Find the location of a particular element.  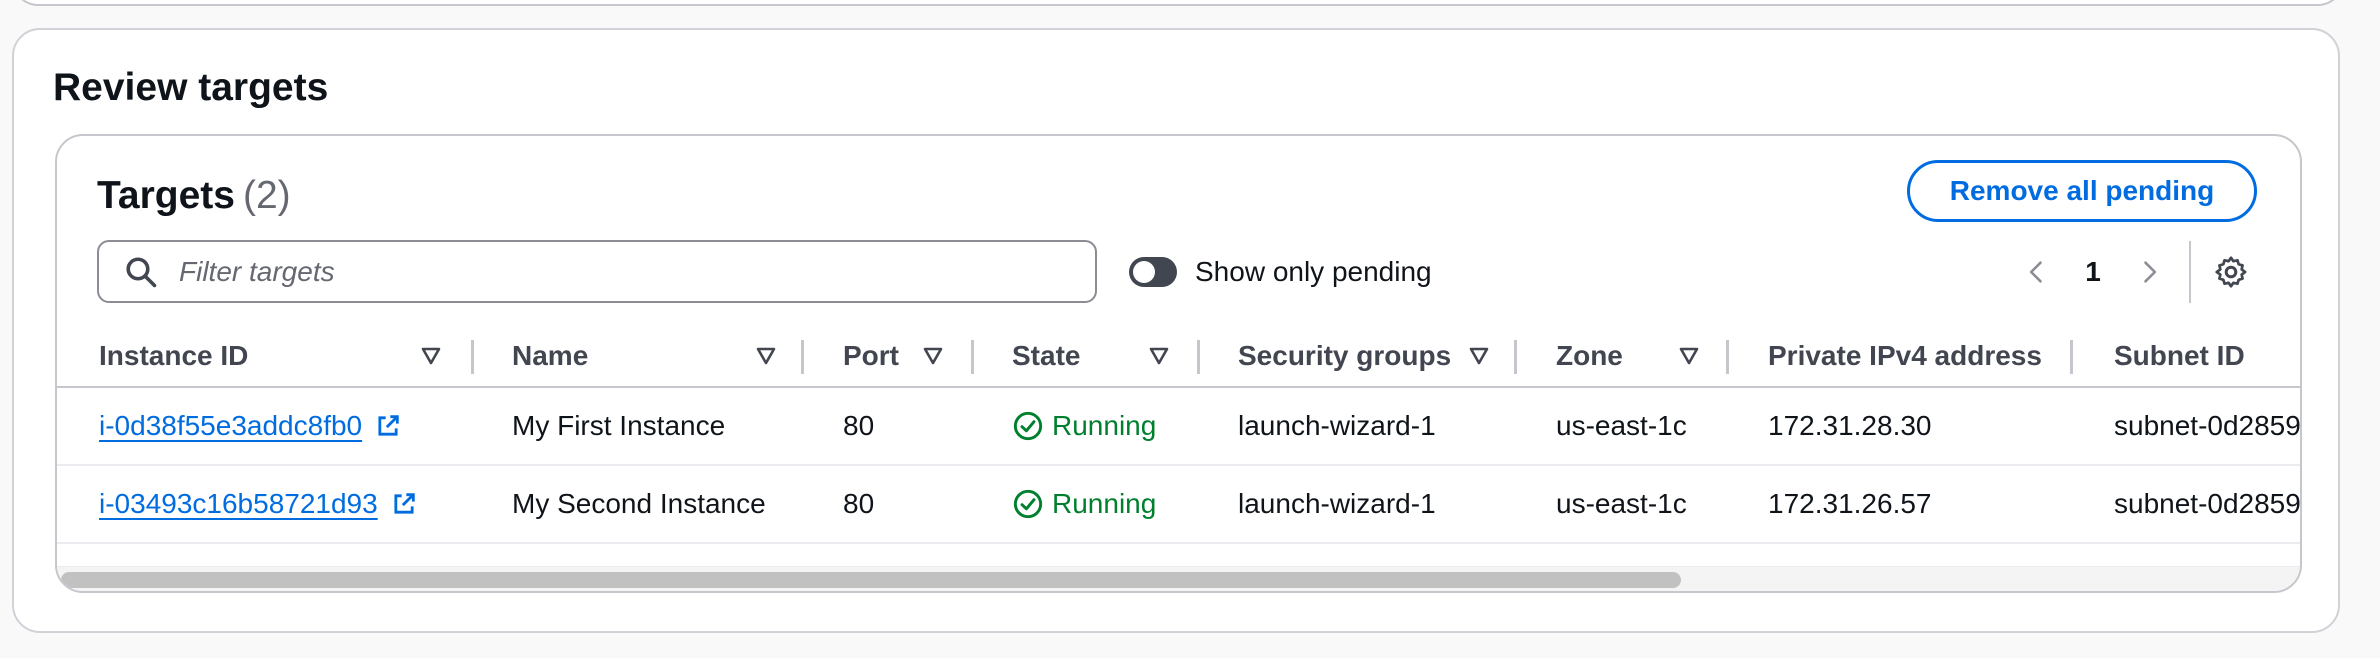

column-header-private-ipv4: Private IPv4 address is located at coordinates (1905, 356).